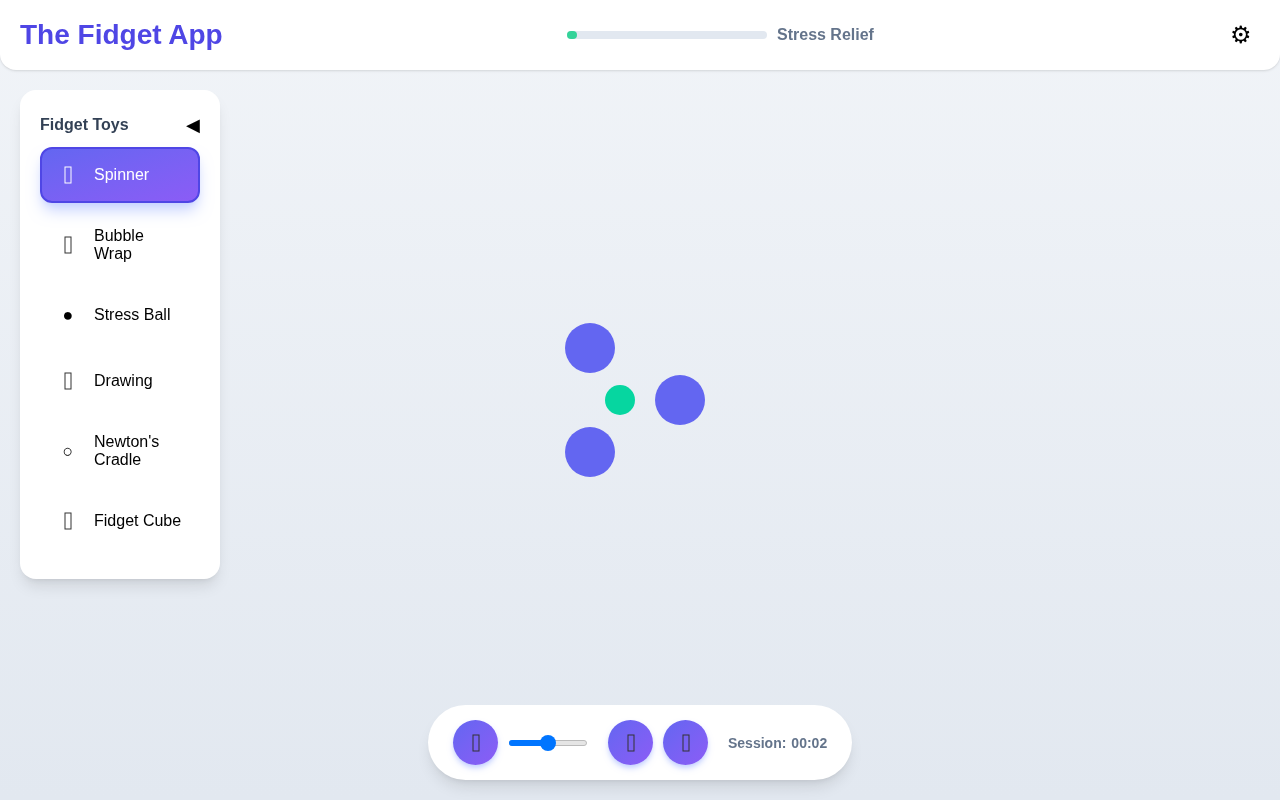 The image size is (1280, 800). Describe the element at coordinates (120, 381) in the screenshot. I see `toy-item: Drawing` at that location.